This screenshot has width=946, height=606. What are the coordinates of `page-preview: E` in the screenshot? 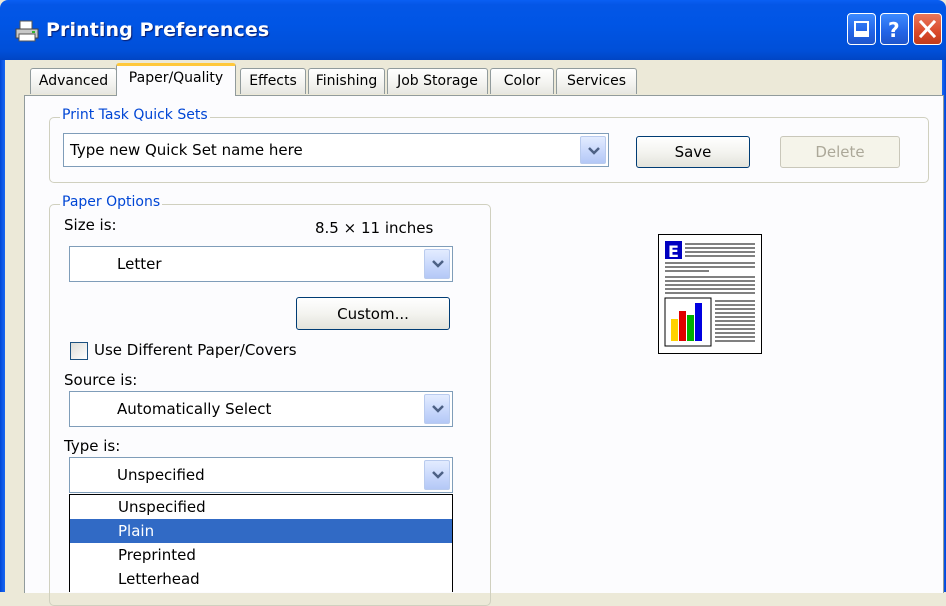 It's located at (710, 294).